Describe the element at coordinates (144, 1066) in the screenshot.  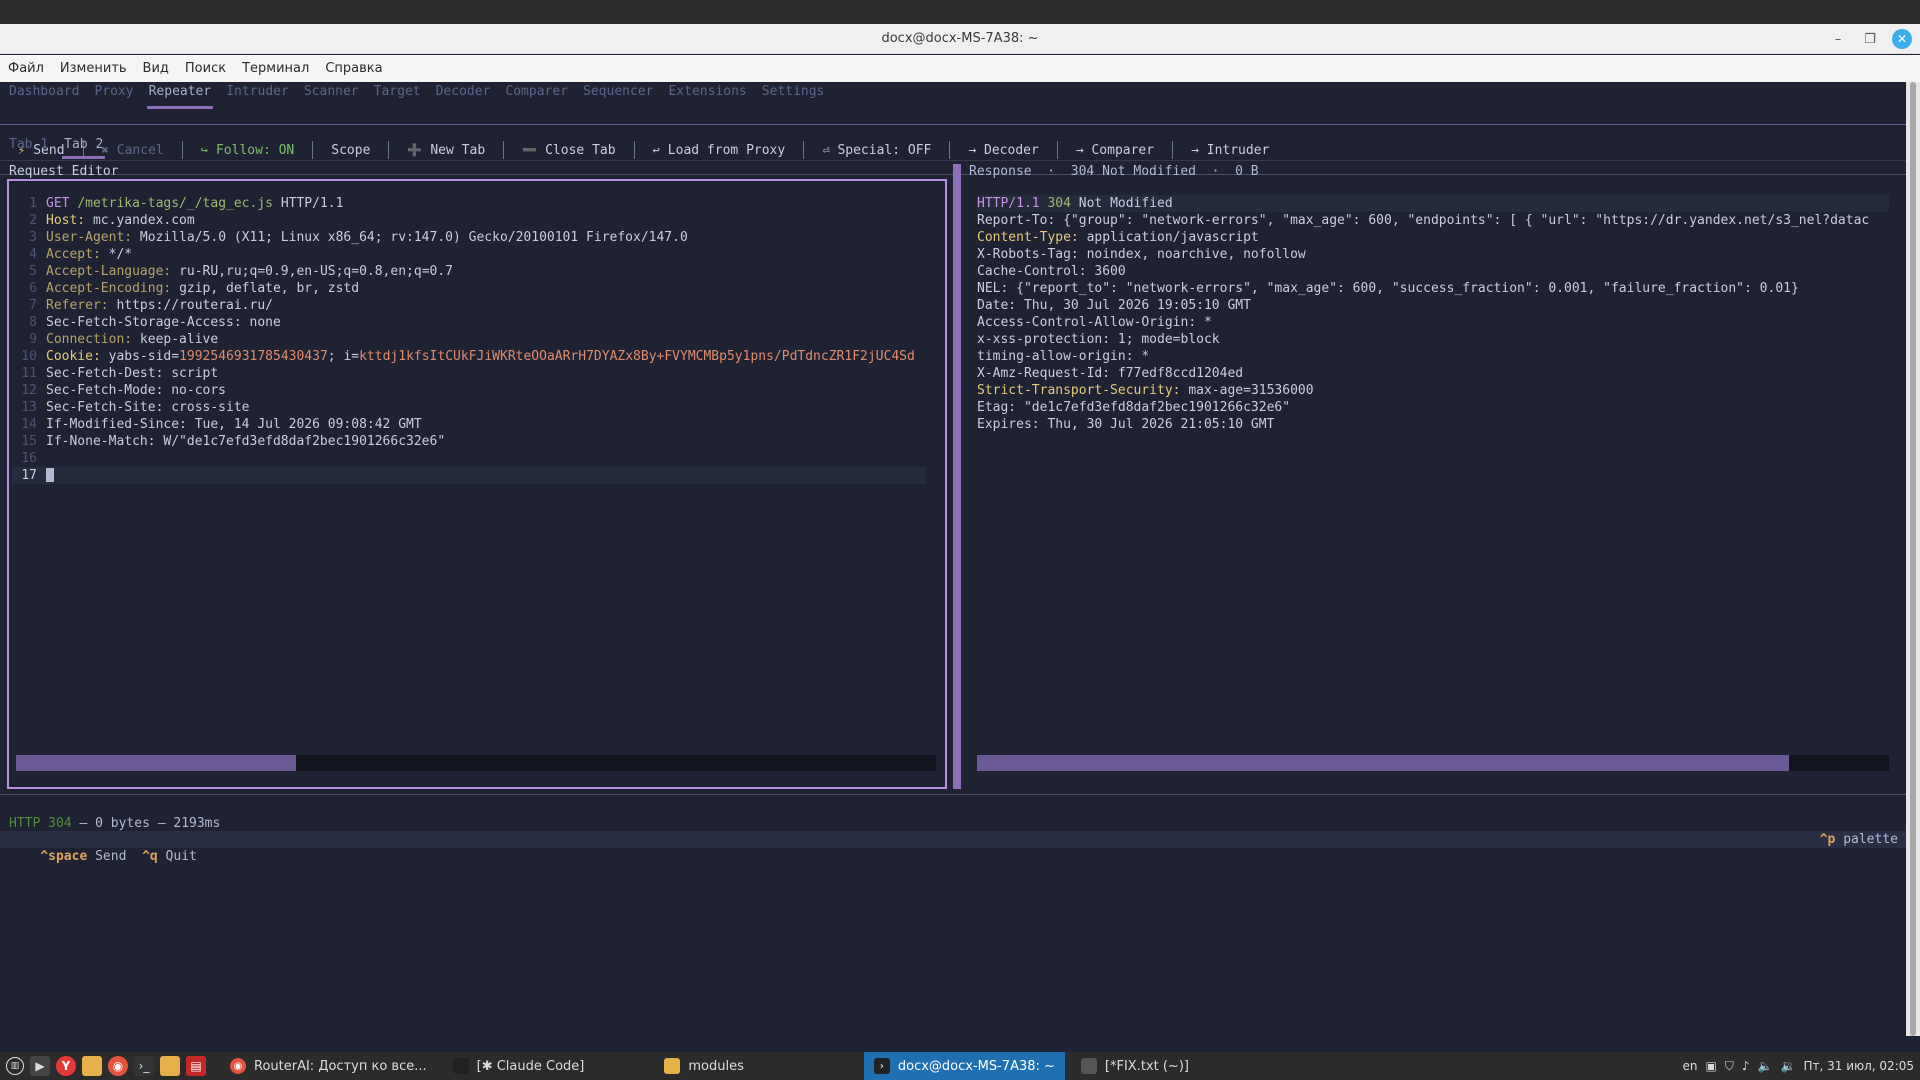
I see `terminal-icon: ›_` at that location.